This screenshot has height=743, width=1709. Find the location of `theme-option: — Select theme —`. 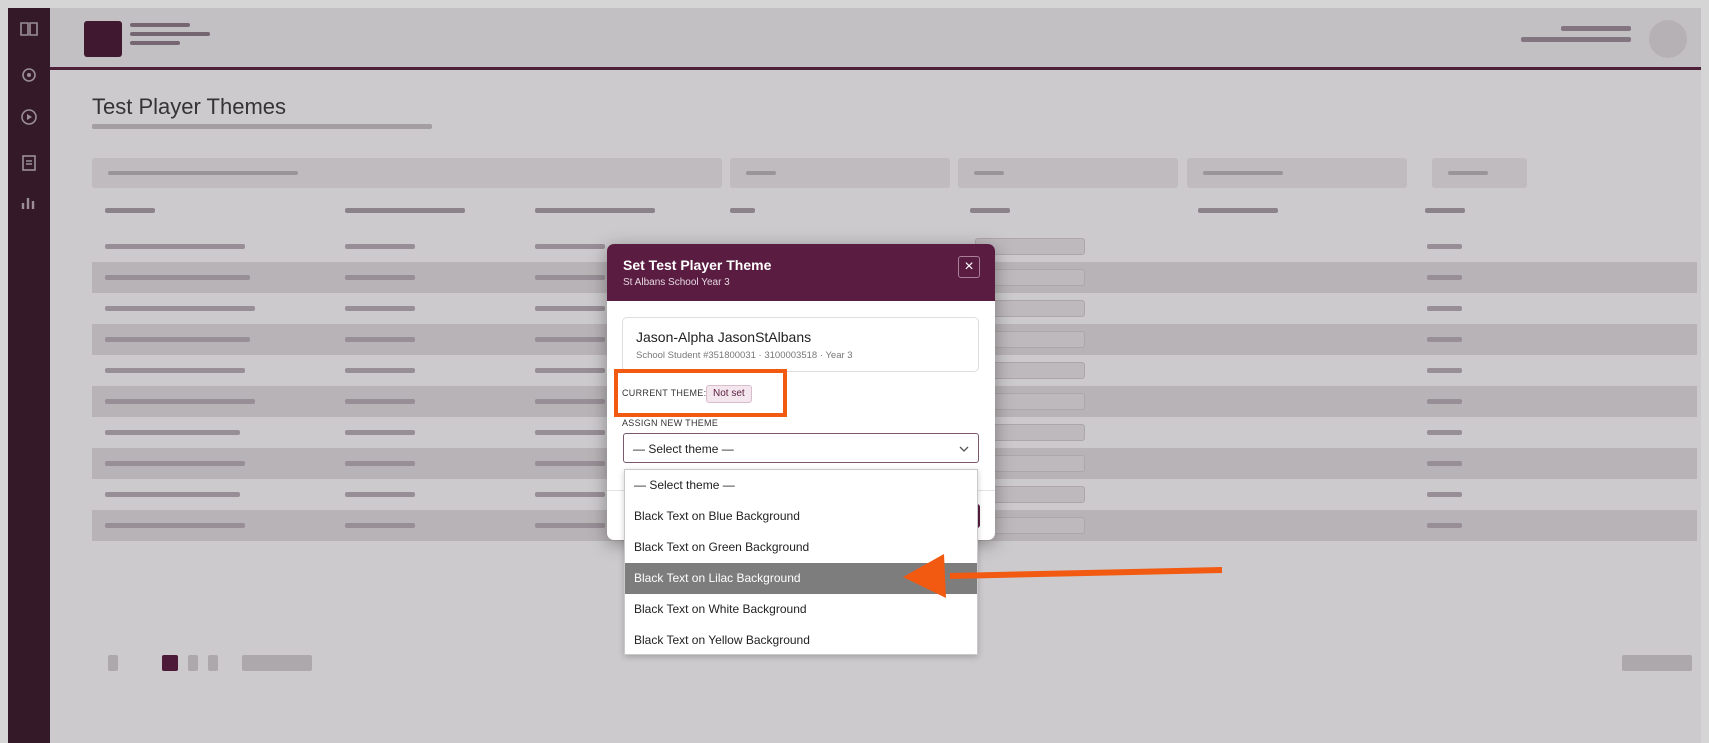

theme-option: — Select theme — is located at coordinates (801, 485).